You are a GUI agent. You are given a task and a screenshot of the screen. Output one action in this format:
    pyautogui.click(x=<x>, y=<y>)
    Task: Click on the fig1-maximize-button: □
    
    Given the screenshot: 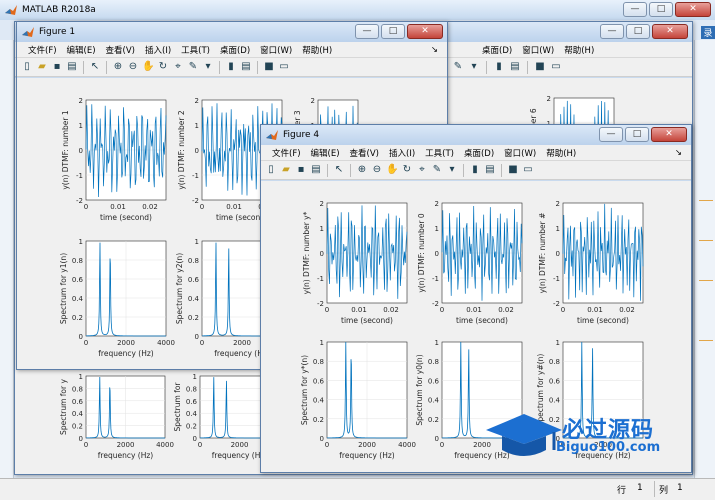 What is the action you would take?
    pyautogui.click(x=393, y=31)
    